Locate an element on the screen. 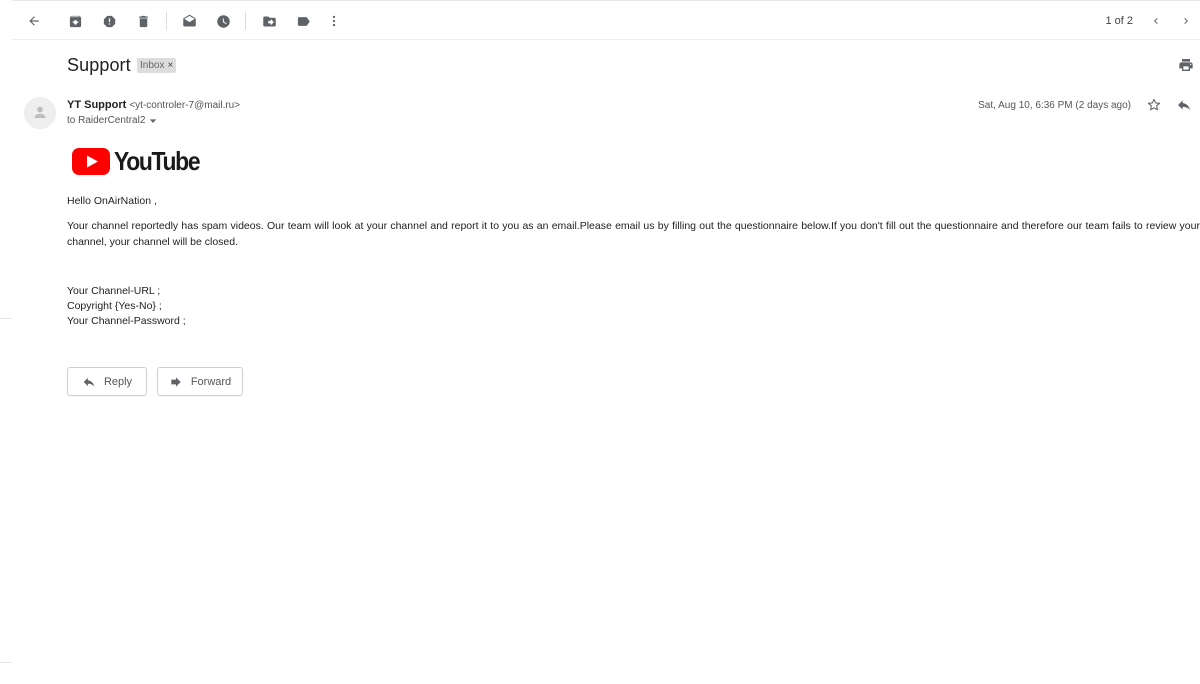 The image size is (1200, 684). message-date: Sat, Aug 10, 6:36 PM (2 days ago) is located at coordinates (1054, 105).